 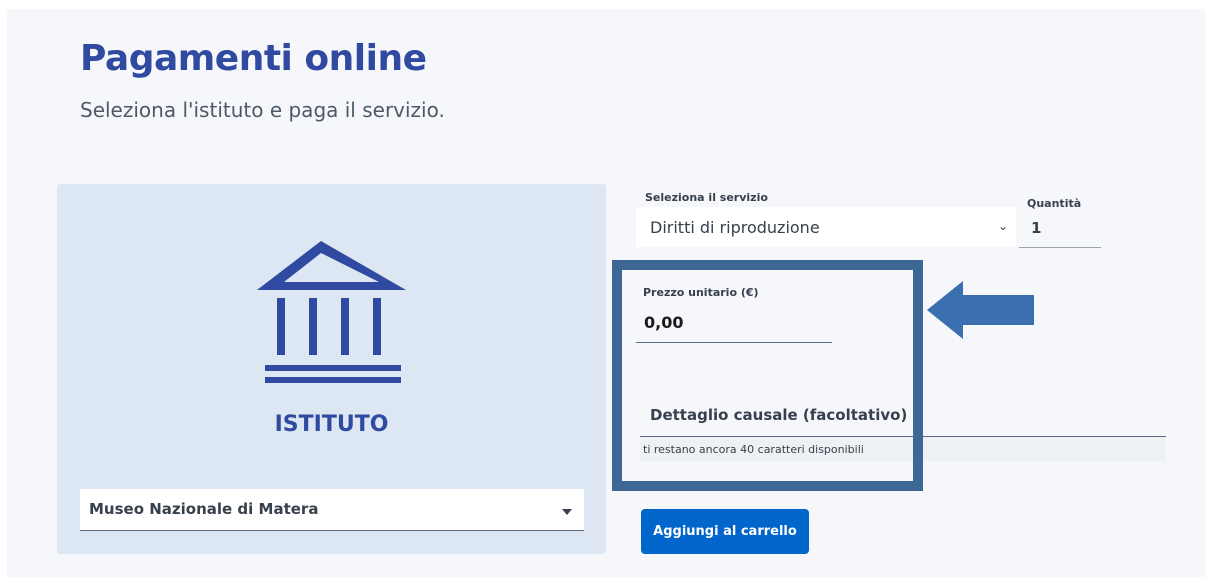 I want to click on institution-building-icon, so click(x=332, y=316).